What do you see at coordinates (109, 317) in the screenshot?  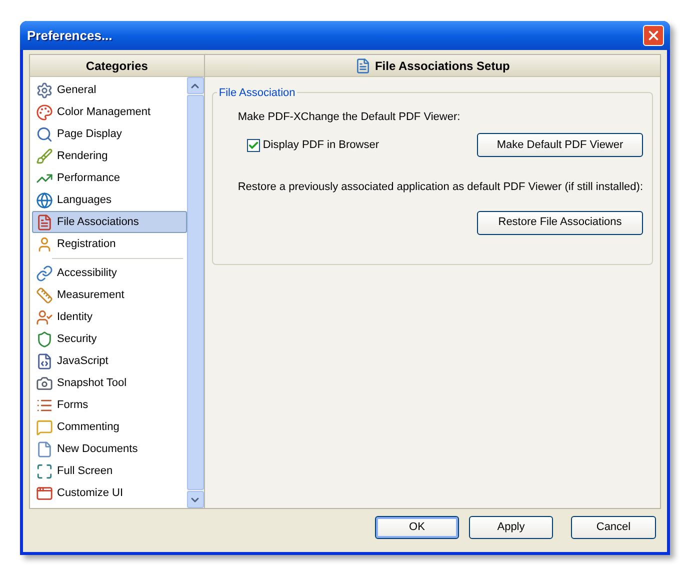 I see `category-item: Identity` at bounding box center [109, 317].